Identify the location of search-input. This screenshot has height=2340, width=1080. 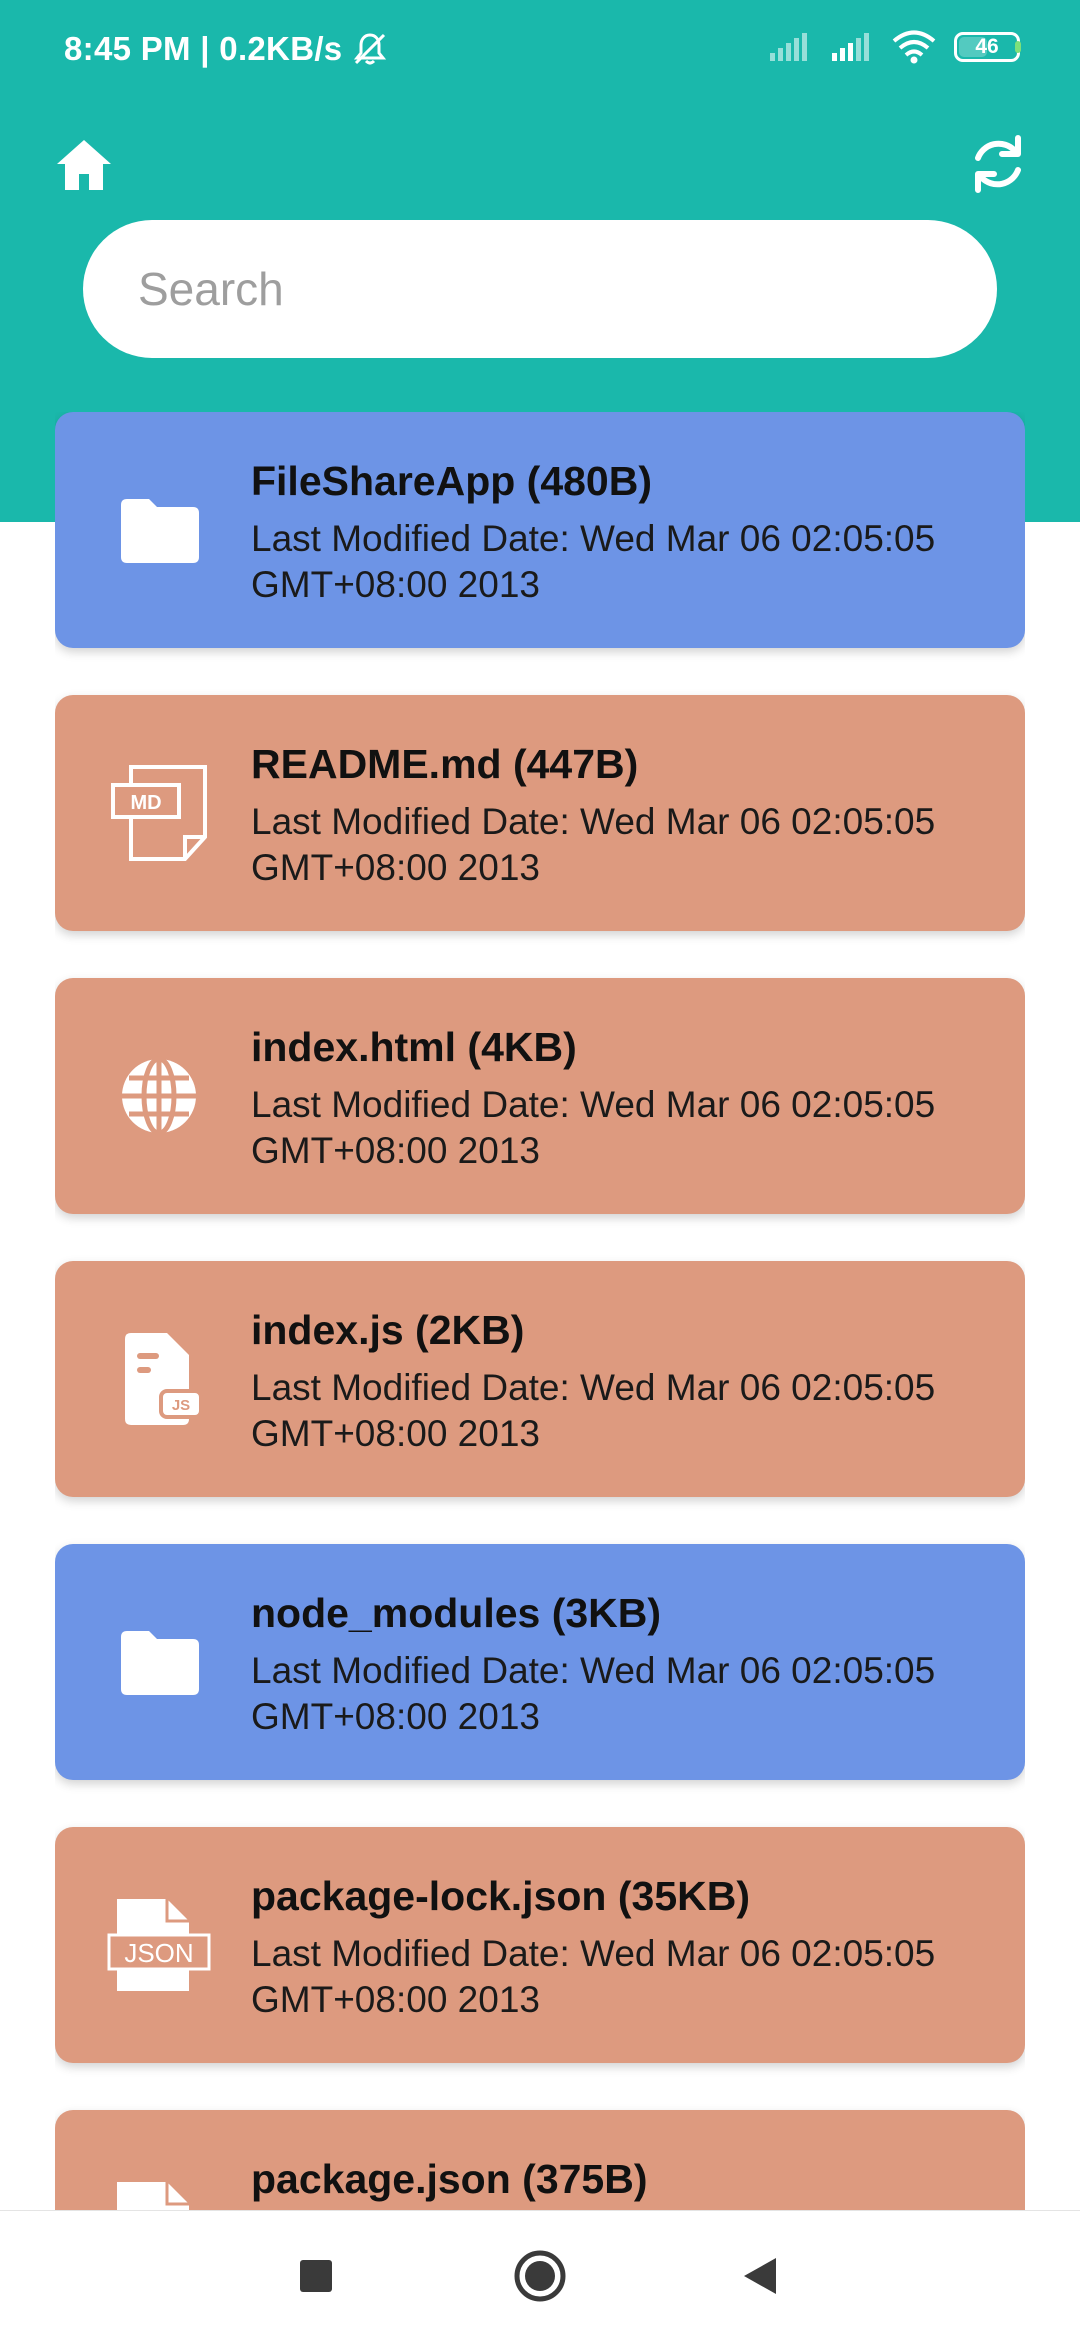
(567, 289).